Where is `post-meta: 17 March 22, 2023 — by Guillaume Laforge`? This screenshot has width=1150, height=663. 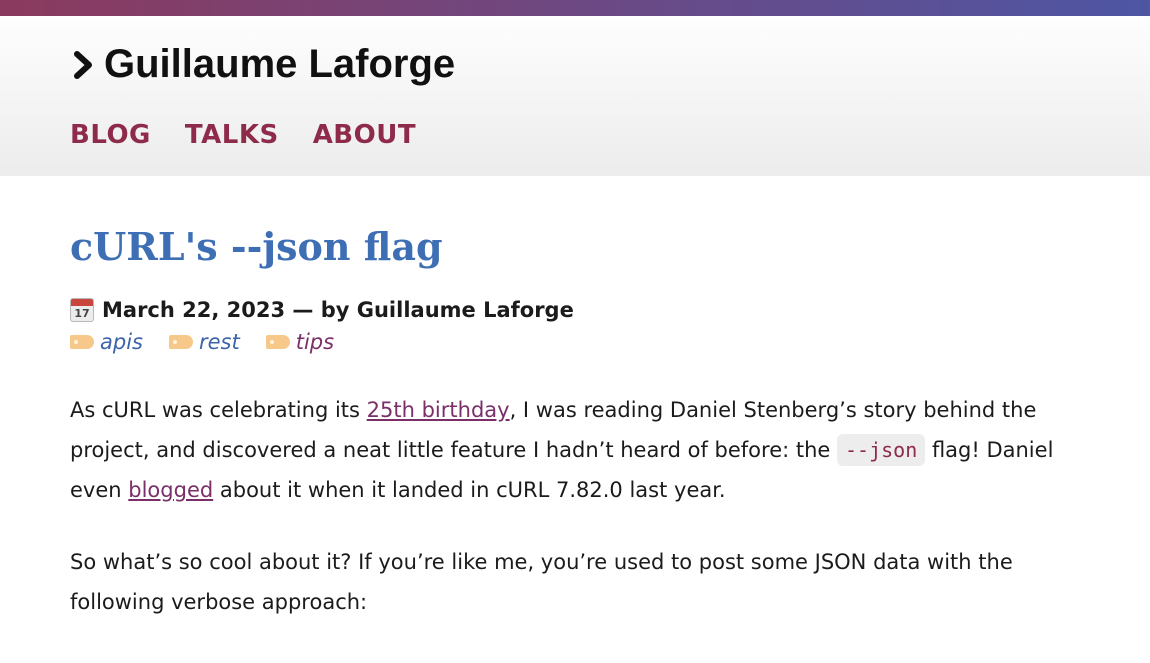
post-meta: 17 March 22, 2023 — by Guillaume Laforge is located at coordinates (580, 310).